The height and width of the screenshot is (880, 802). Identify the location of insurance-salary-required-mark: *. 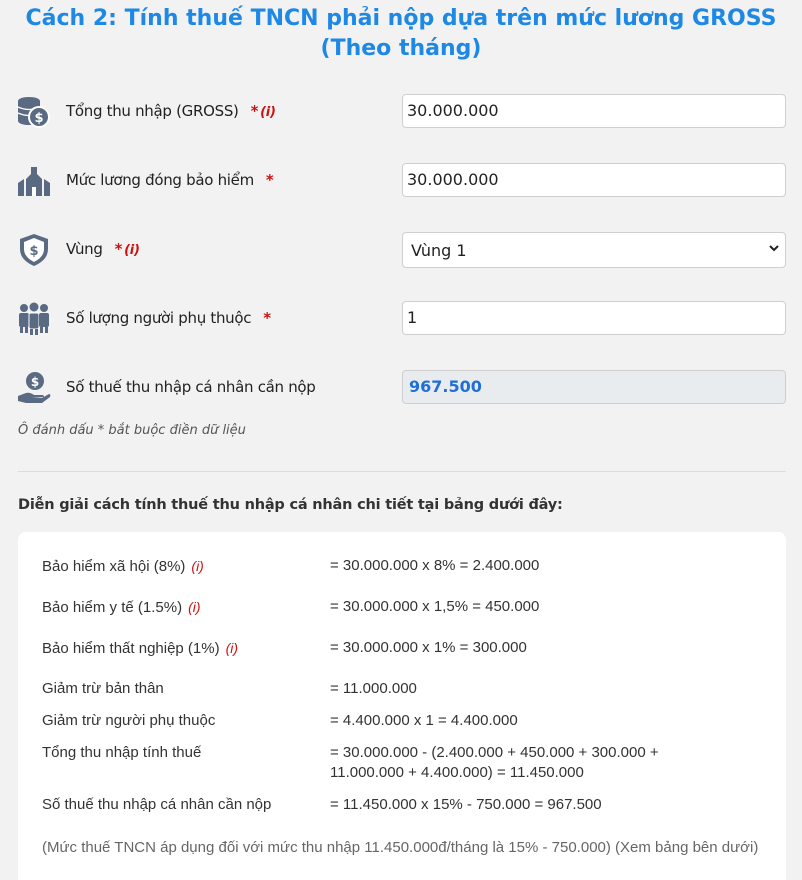
(269, 180).